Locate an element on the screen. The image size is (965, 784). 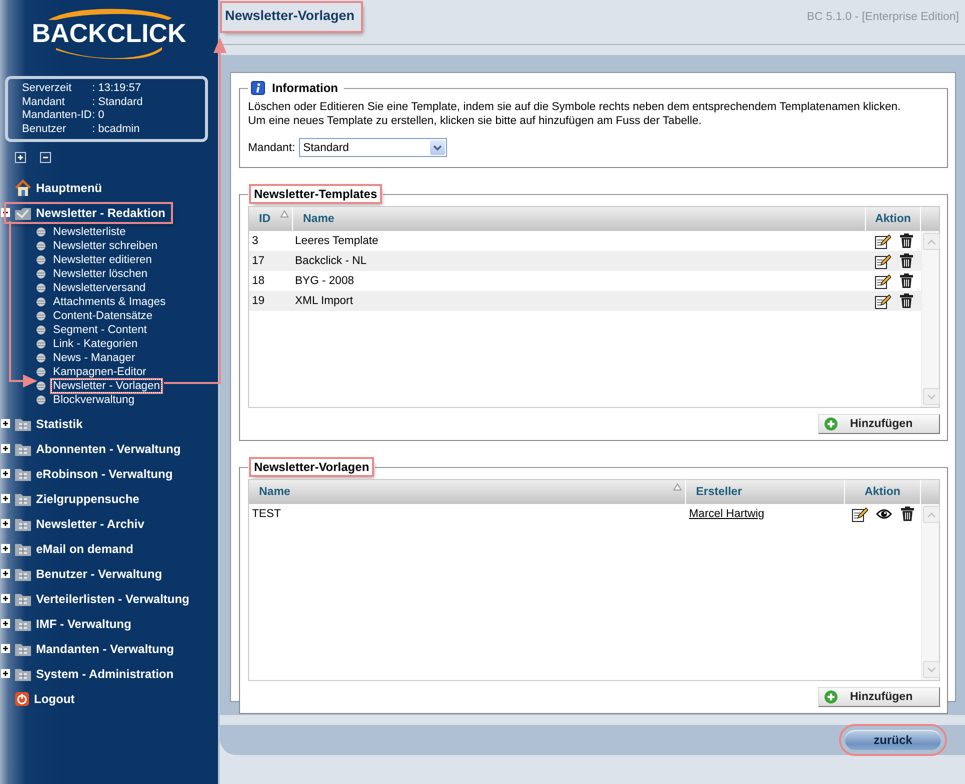
version-label: BC 5.1.0 - [Enterprise Edition] is located at coordinates (882, 17).